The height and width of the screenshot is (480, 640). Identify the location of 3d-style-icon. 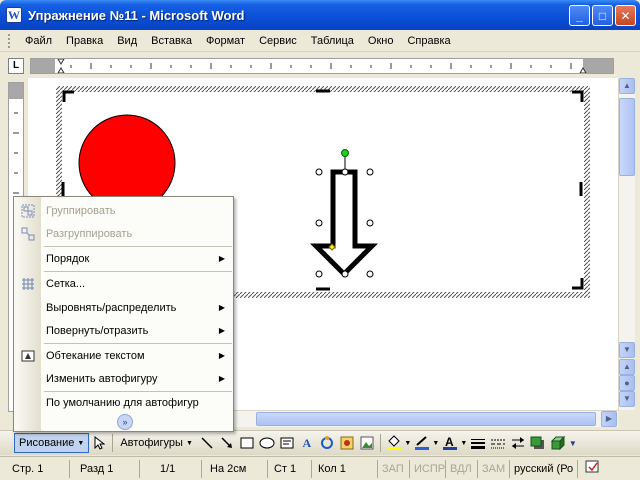
(558, 443).